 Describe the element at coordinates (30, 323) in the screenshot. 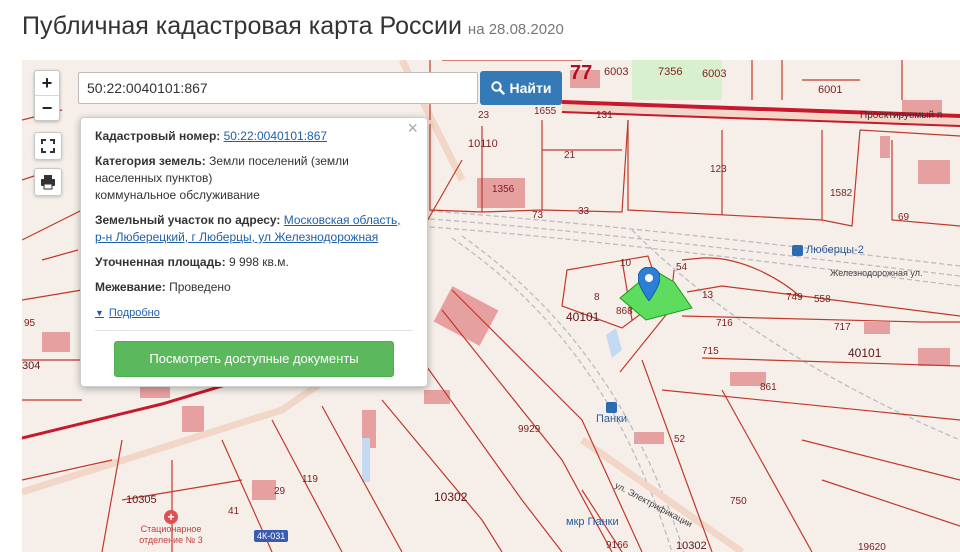

I see `parcel-label: 95` at that location.